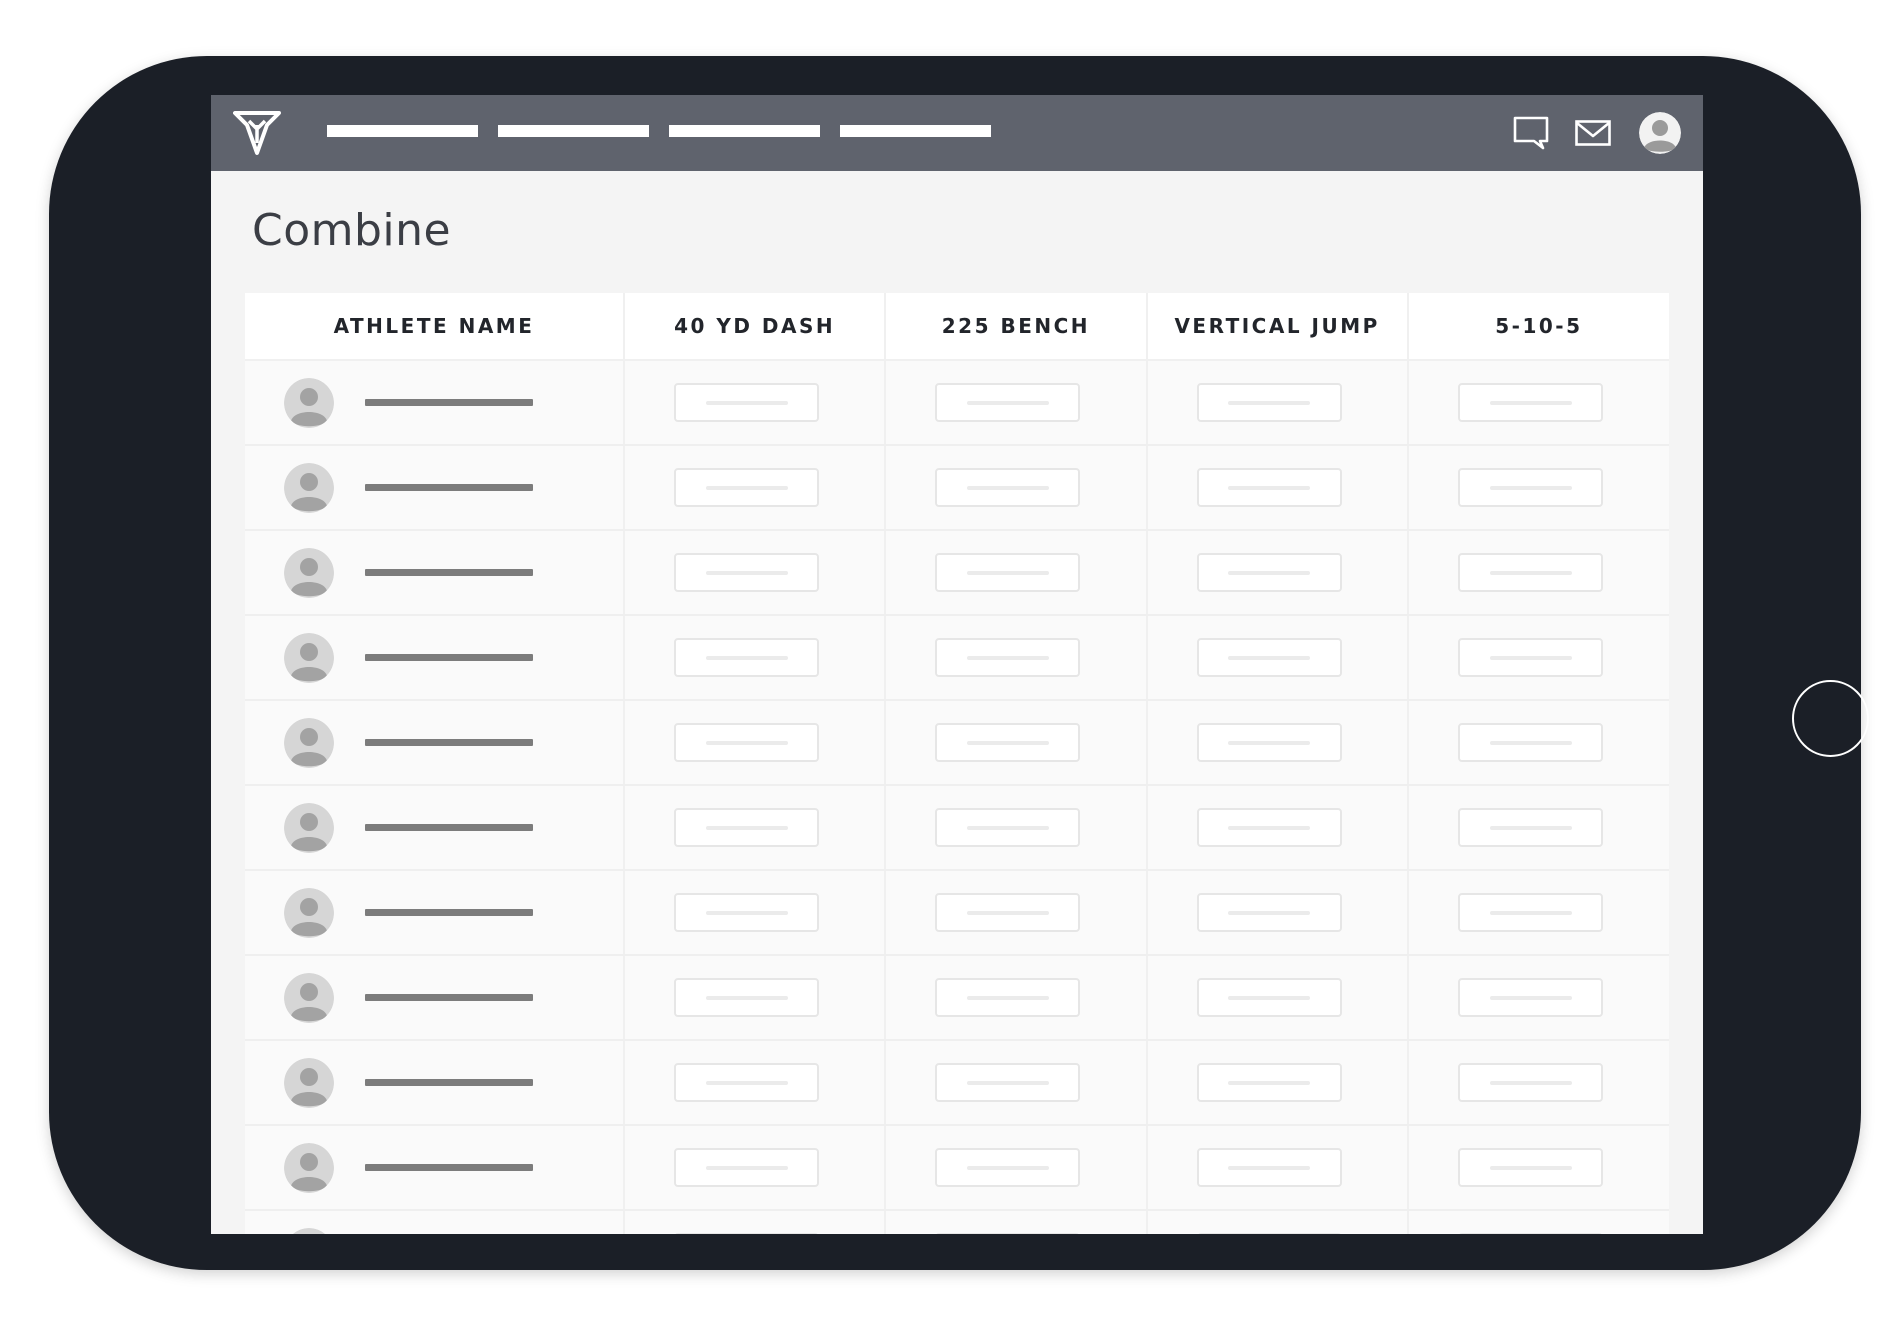  What do you see at coordinates (1277, 327) in the screenshot?
I see `column-header-vertical-jump: VERTICAL JUMP` at bounding box center [1277, 327].